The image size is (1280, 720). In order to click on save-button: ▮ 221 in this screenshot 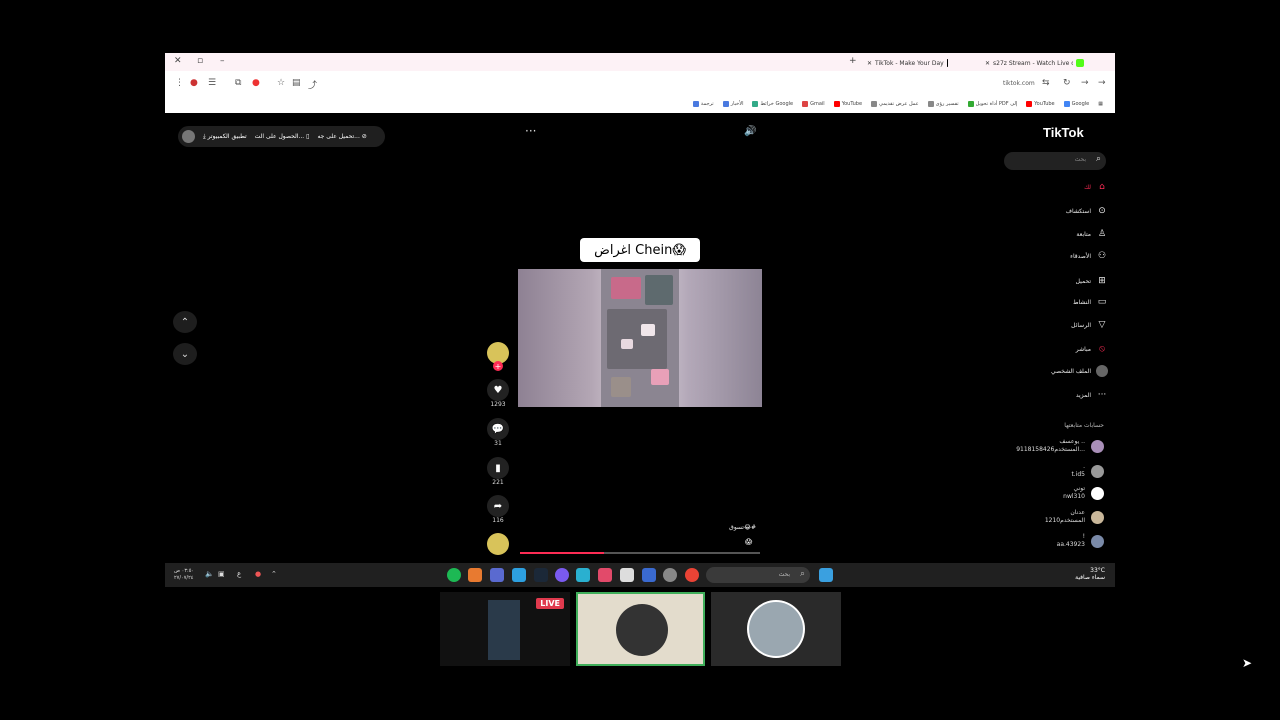, I will do `click(498, 471)`.